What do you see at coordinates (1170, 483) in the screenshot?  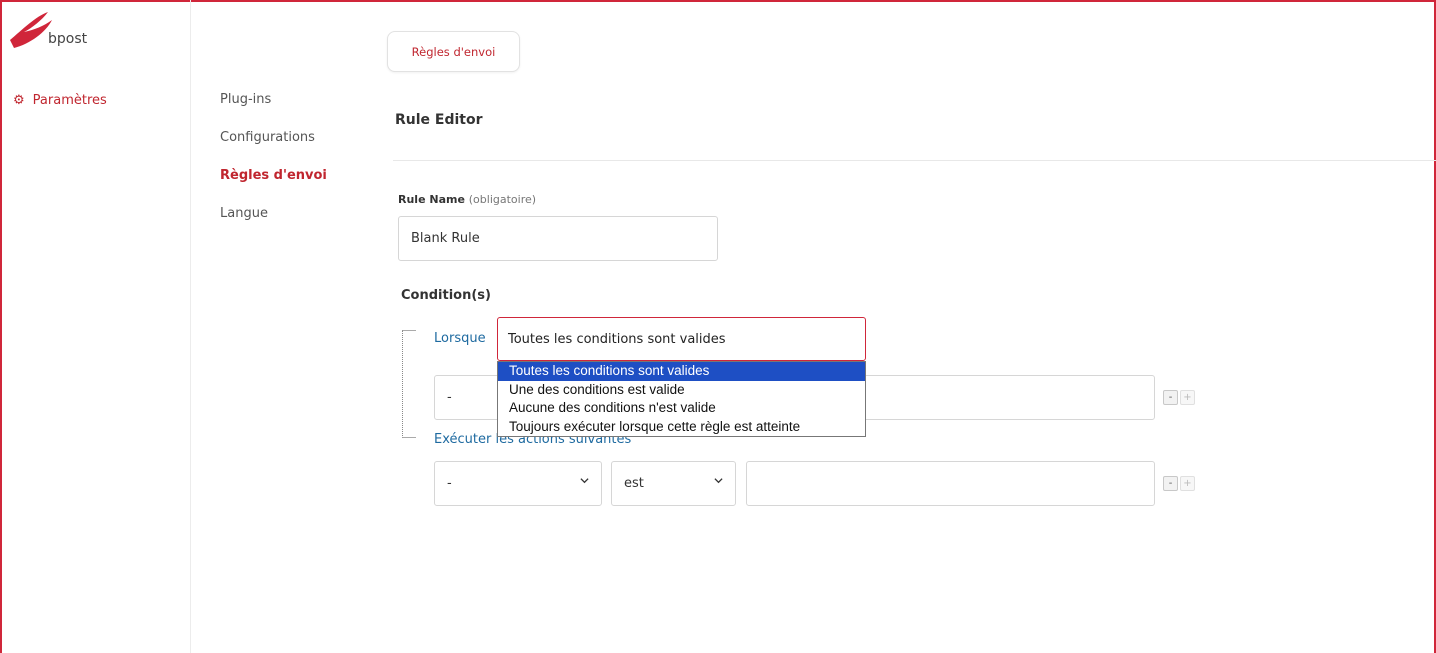 I see `remove-action-button: -` at bounding box center [1170, 483].